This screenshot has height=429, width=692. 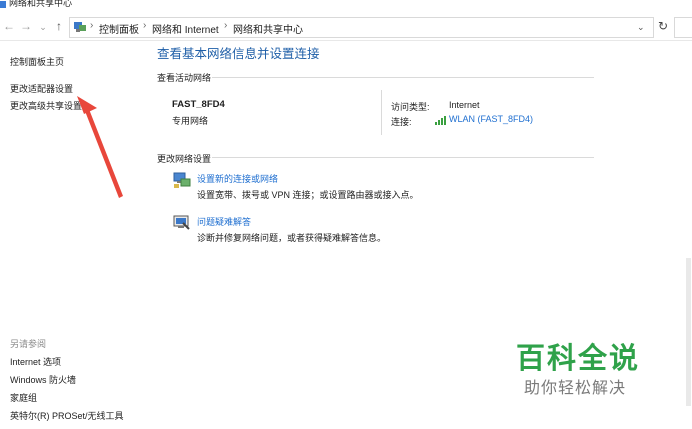 What do you see at coordinates (292, 238) in the screenshot?
I see `troubleshoot-problems-description: 诊断并修复网络问题，或者获得疑难解答信息。` at bounding box center [292, 238].